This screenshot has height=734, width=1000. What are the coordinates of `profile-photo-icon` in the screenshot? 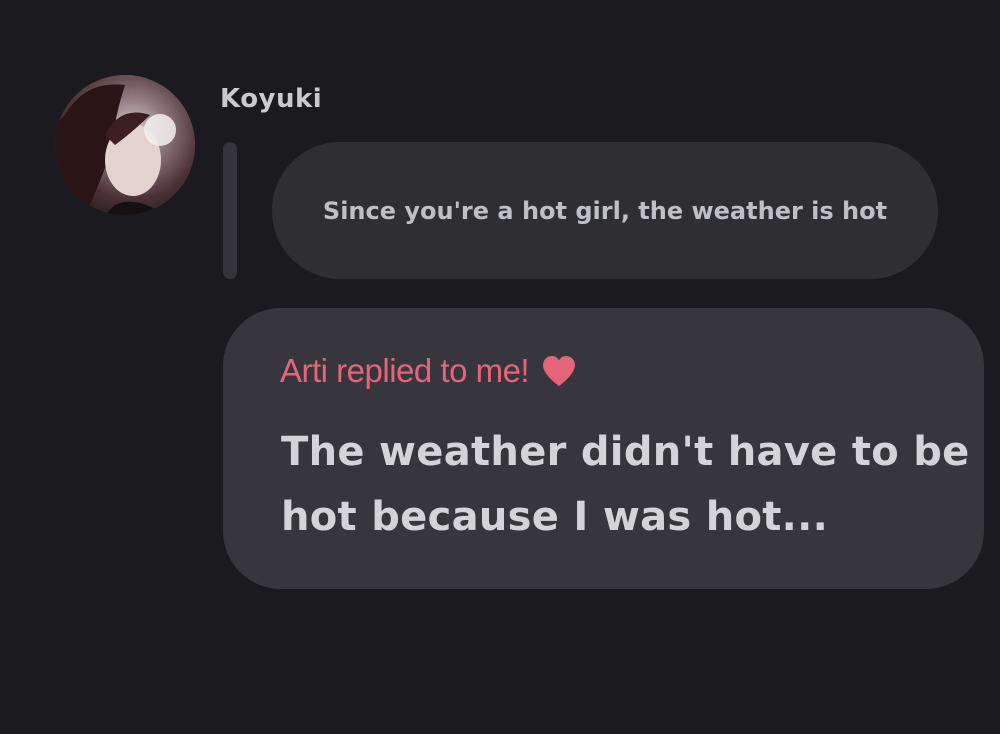 It's located at (125, 145).